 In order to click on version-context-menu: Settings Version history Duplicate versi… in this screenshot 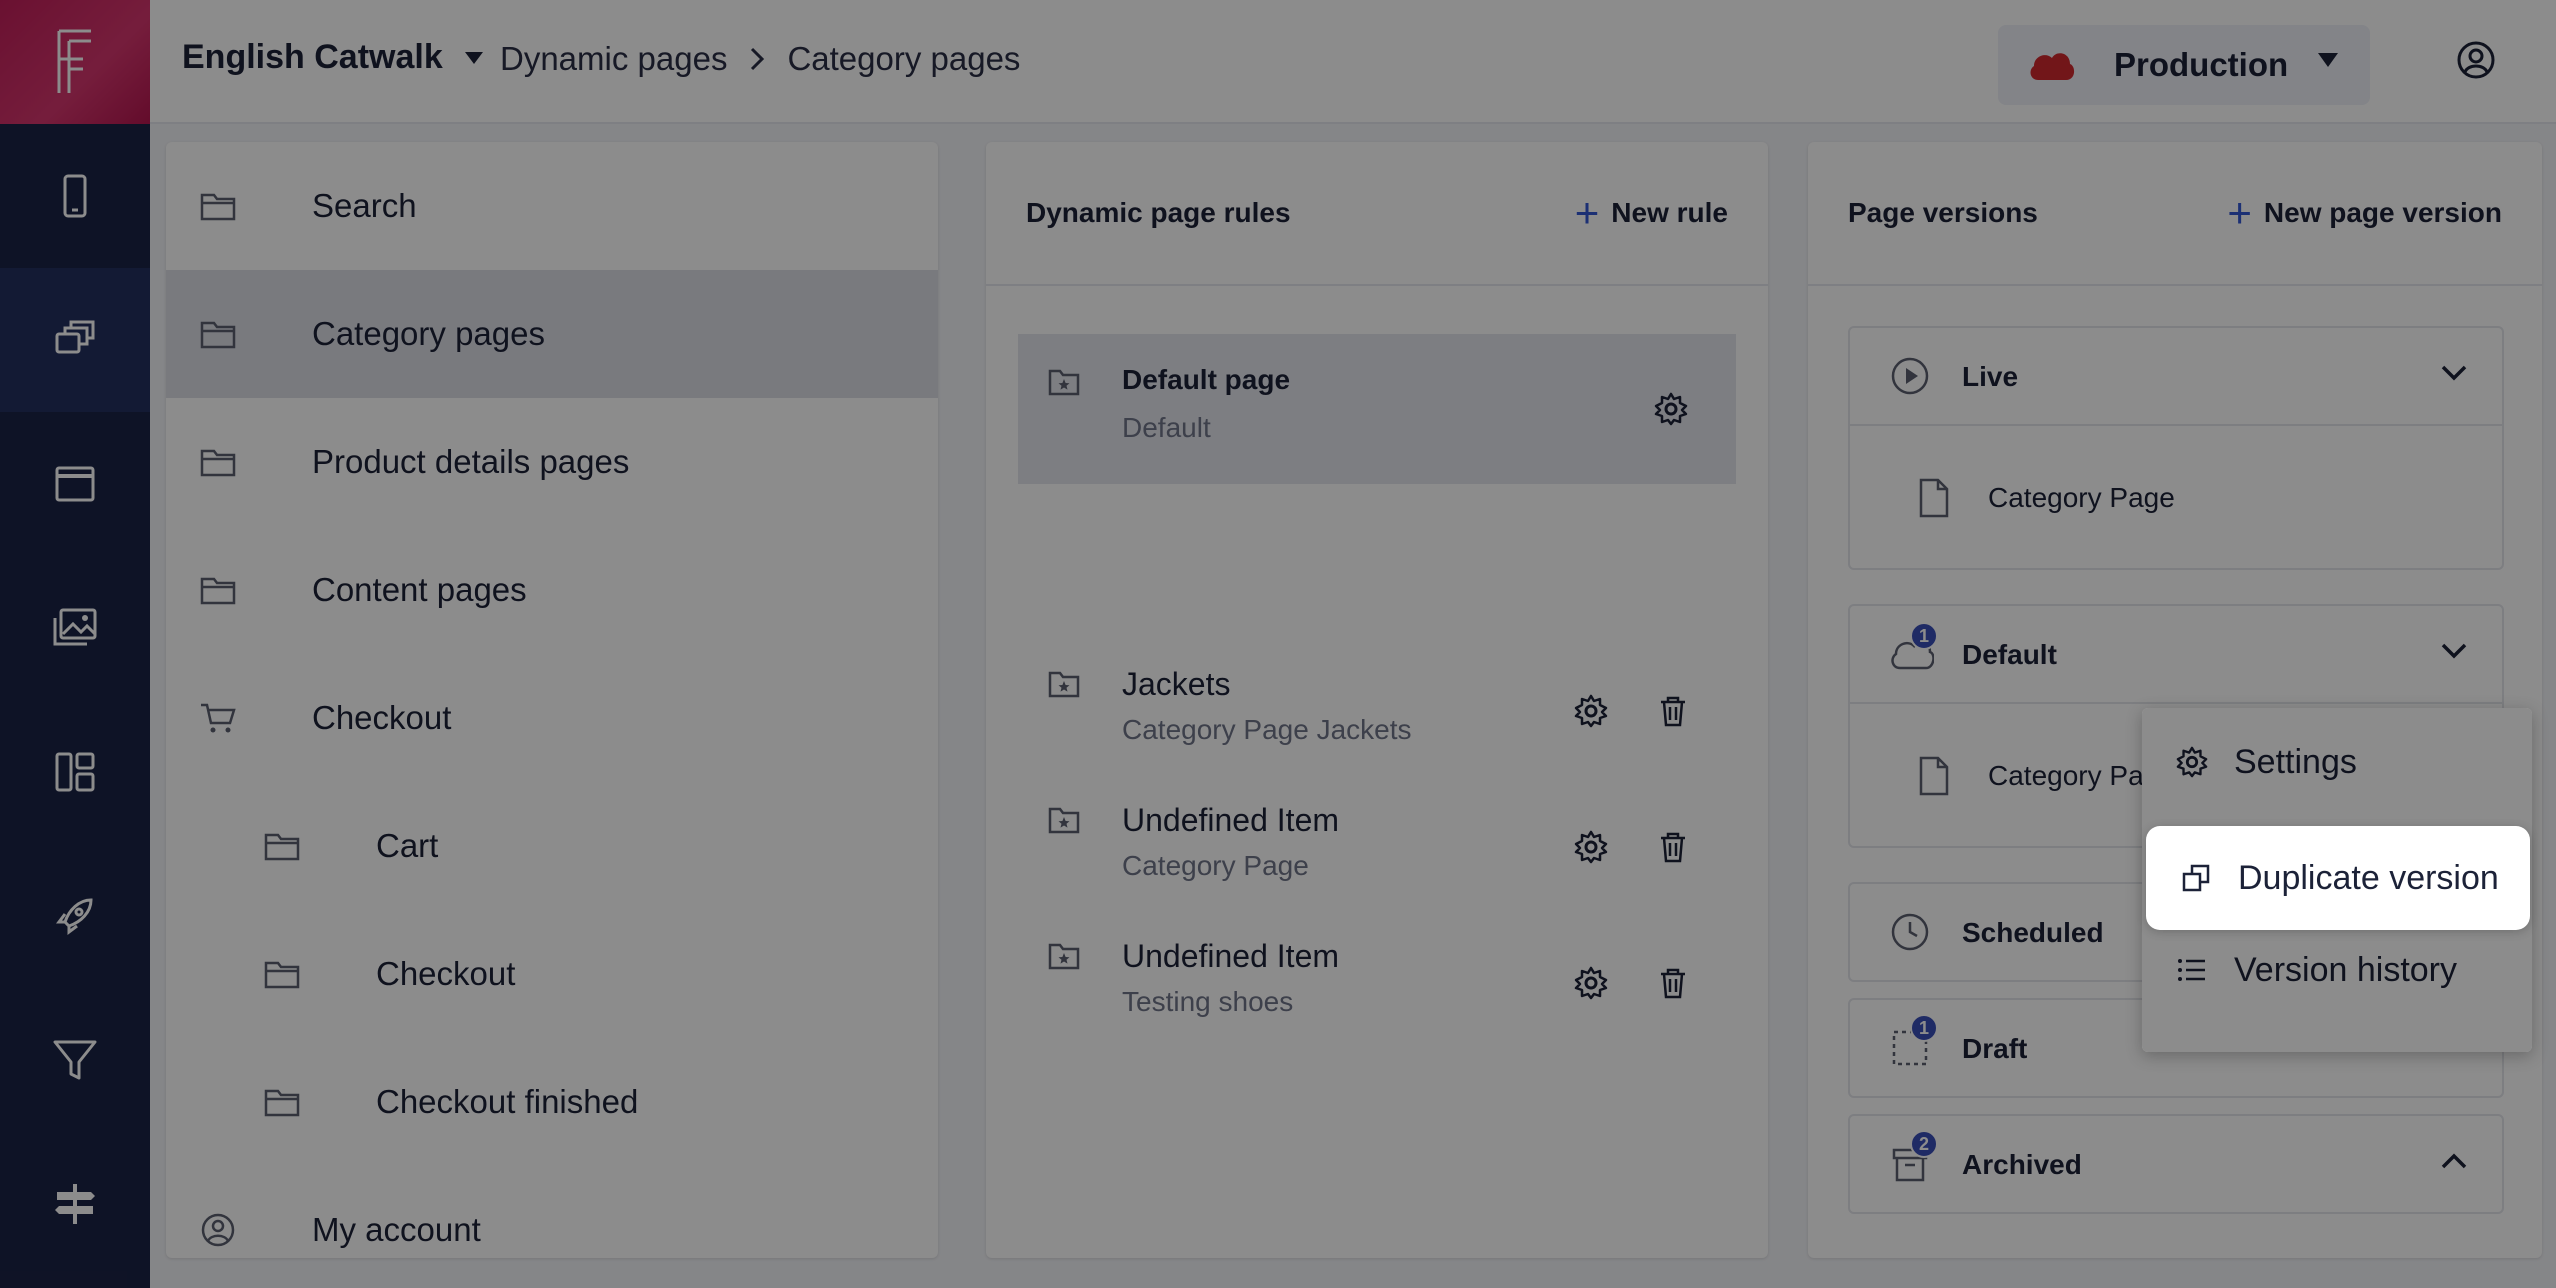, I will do `click(2337, 880)`.